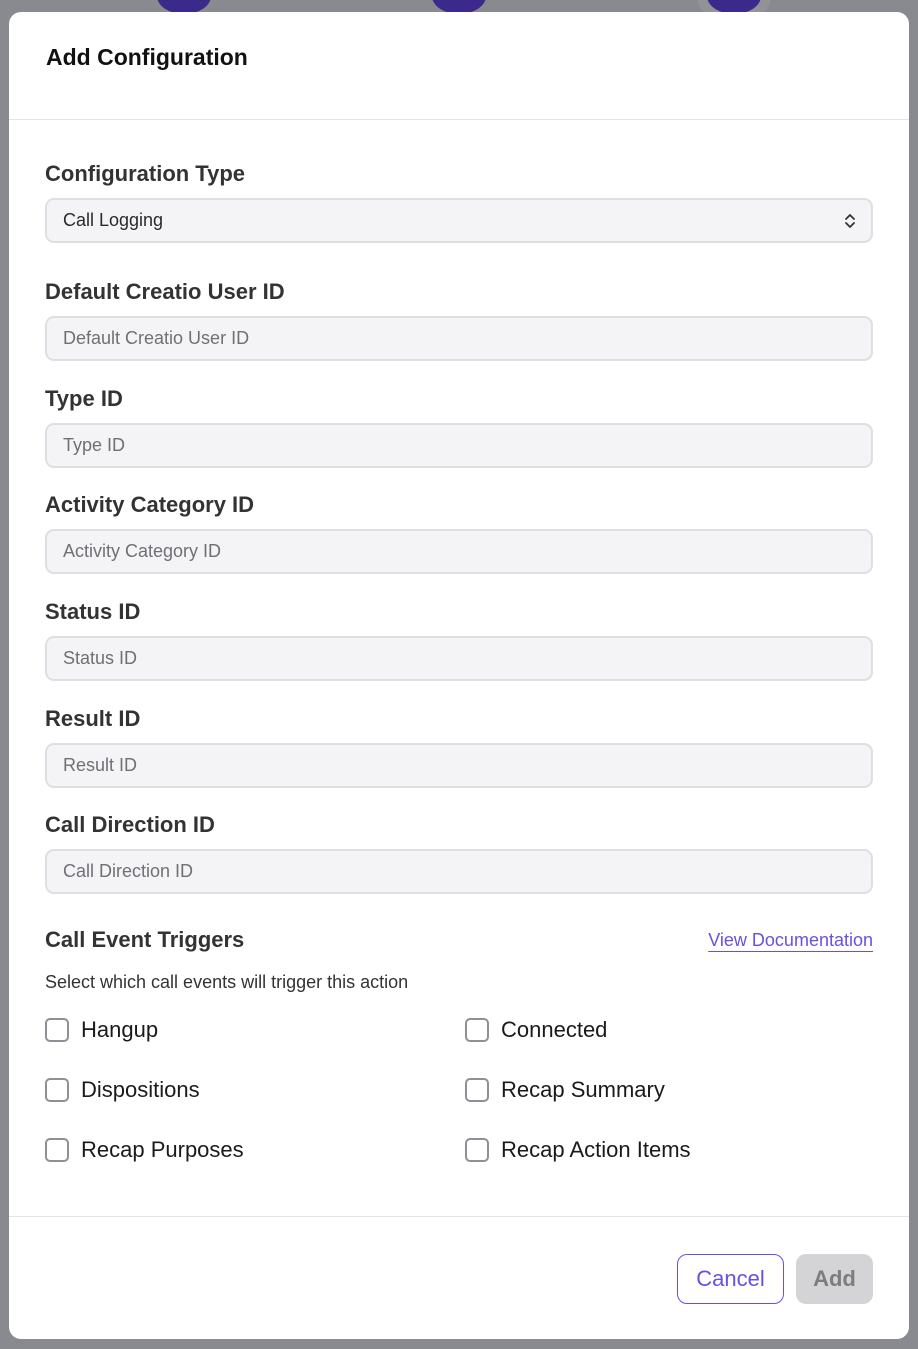 This screenshot has width=918, height=1349. What do you see at coordinates (459, 1277) in the screenshot?
I see `modal-footer: Cancel Add` at bounding box center [459, 1277].